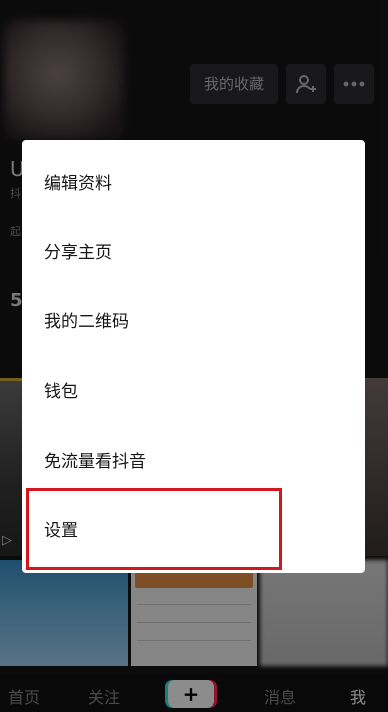 The width and height of the screenshot is (388, 712). What do you see at coordinates (193, 392) in the screenshot?
I see `menu-item-wallet: 钱包` at bounding box center [193, 392].